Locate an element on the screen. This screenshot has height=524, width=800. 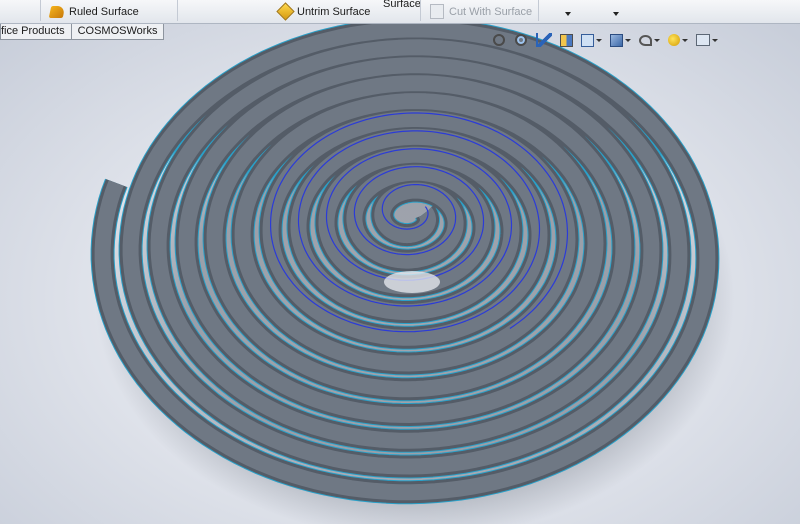
untrim-surface-button: Untrim Surface is located at coordinates (323, 11).